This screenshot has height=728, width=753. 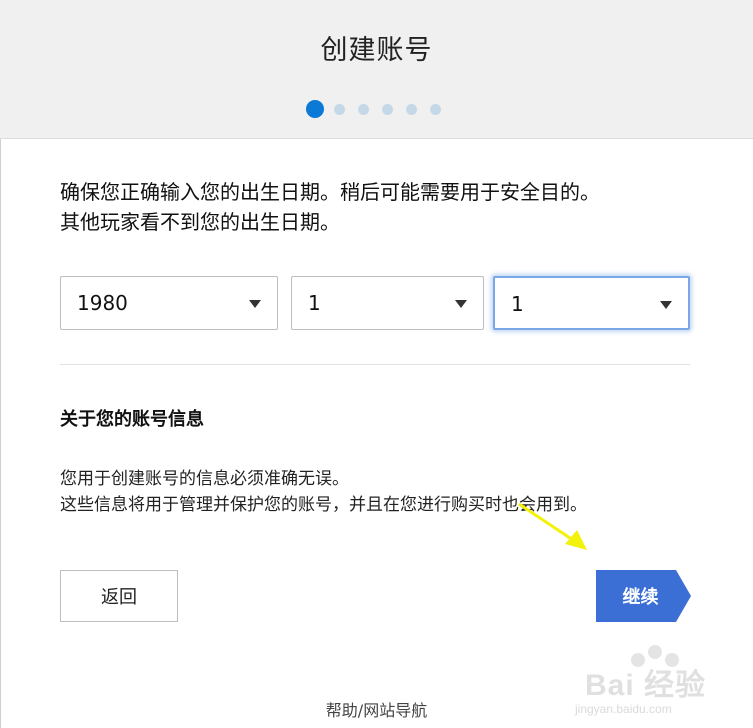 I want to click on section-divider, so click(x=375, y=364).